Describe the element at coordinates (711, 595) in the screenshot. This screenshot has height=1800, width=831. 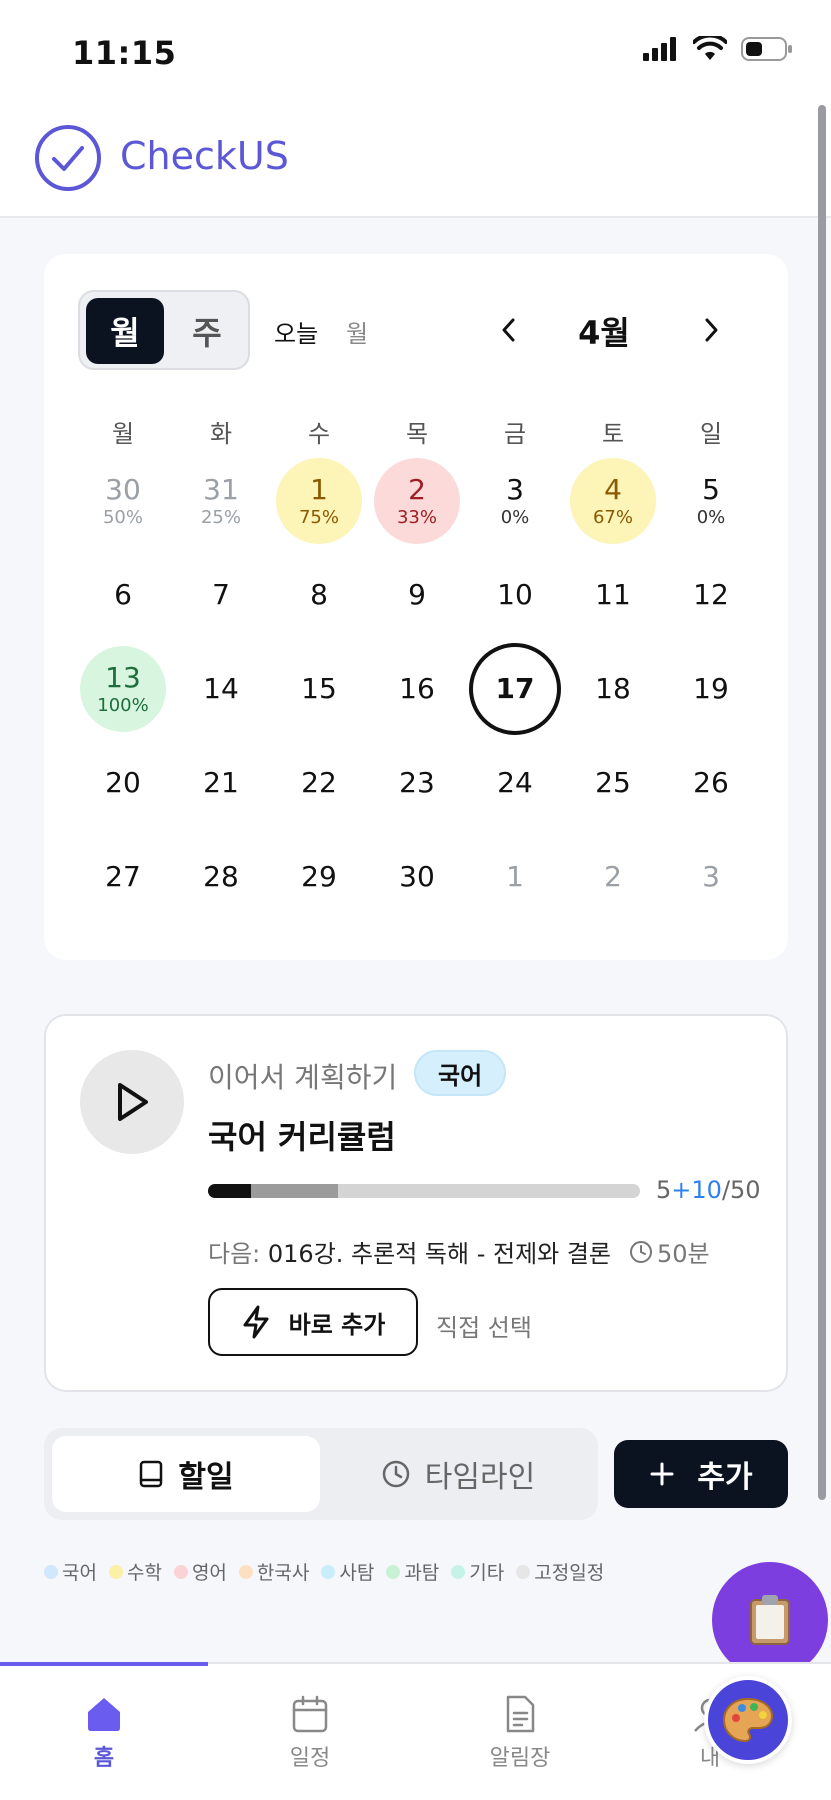
I see `calendar-day: 12` at that location.